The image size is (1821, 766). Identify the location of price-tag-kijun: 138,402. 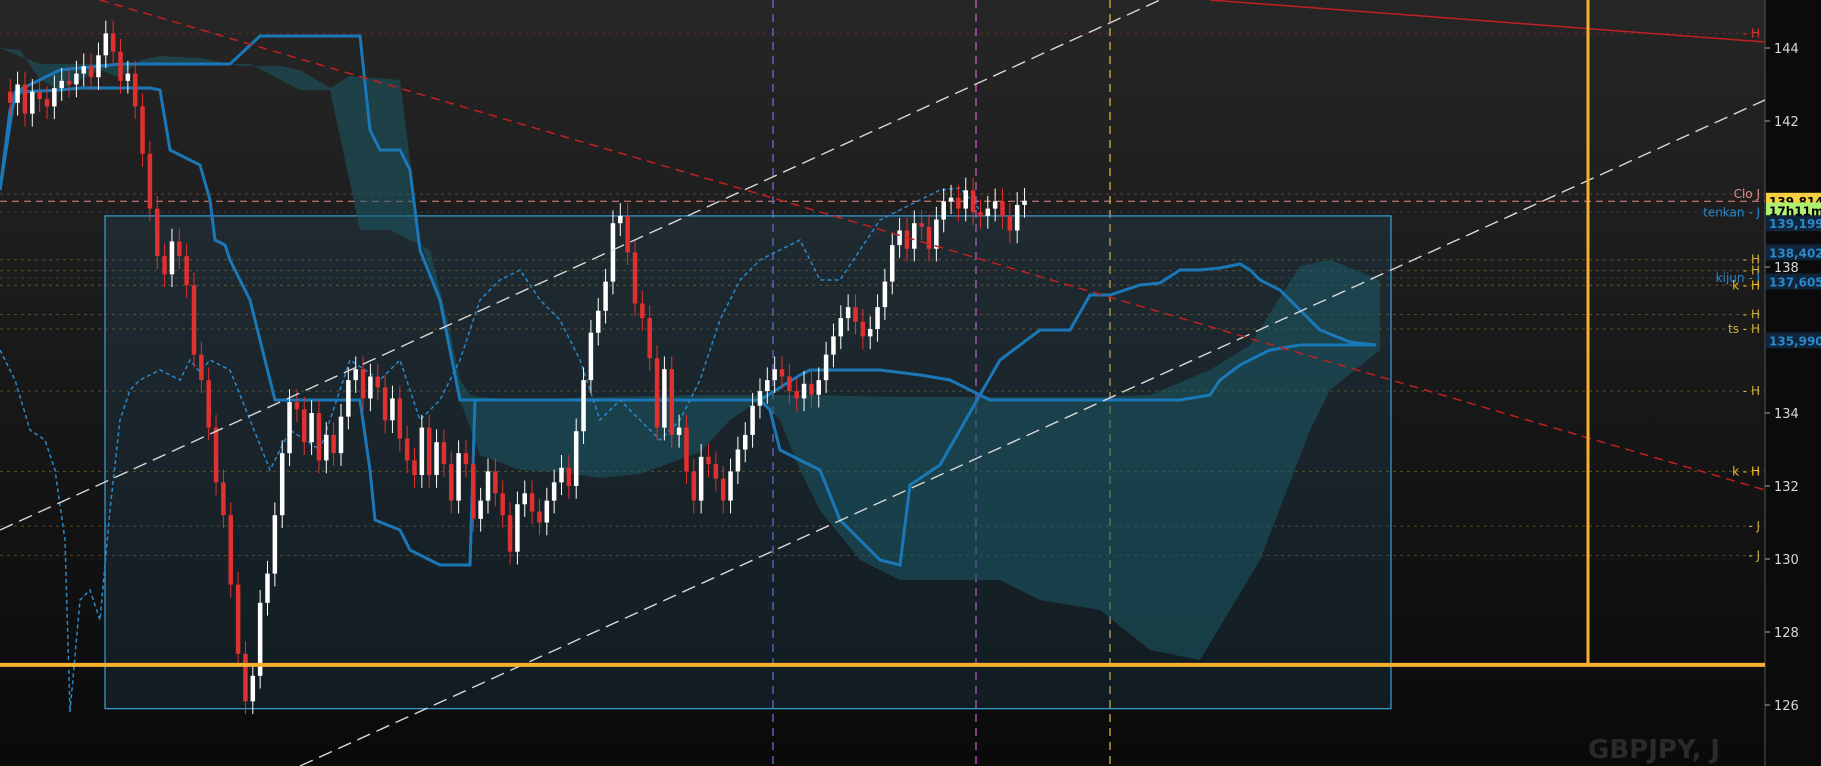
(1795, 253).